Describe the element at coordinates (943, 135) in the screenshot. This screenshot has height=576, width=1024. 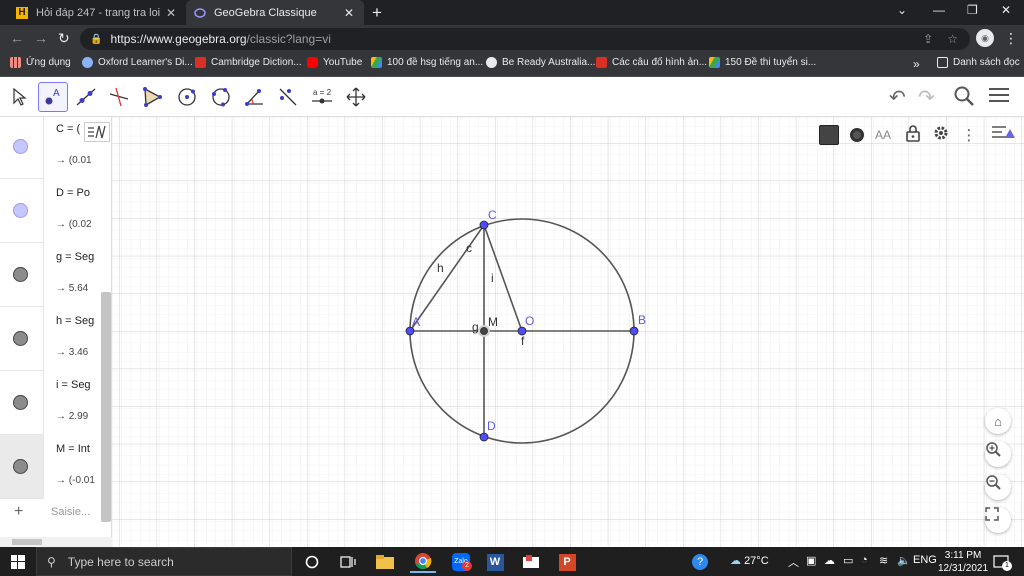
I see `settings-gear-icon` at that location.